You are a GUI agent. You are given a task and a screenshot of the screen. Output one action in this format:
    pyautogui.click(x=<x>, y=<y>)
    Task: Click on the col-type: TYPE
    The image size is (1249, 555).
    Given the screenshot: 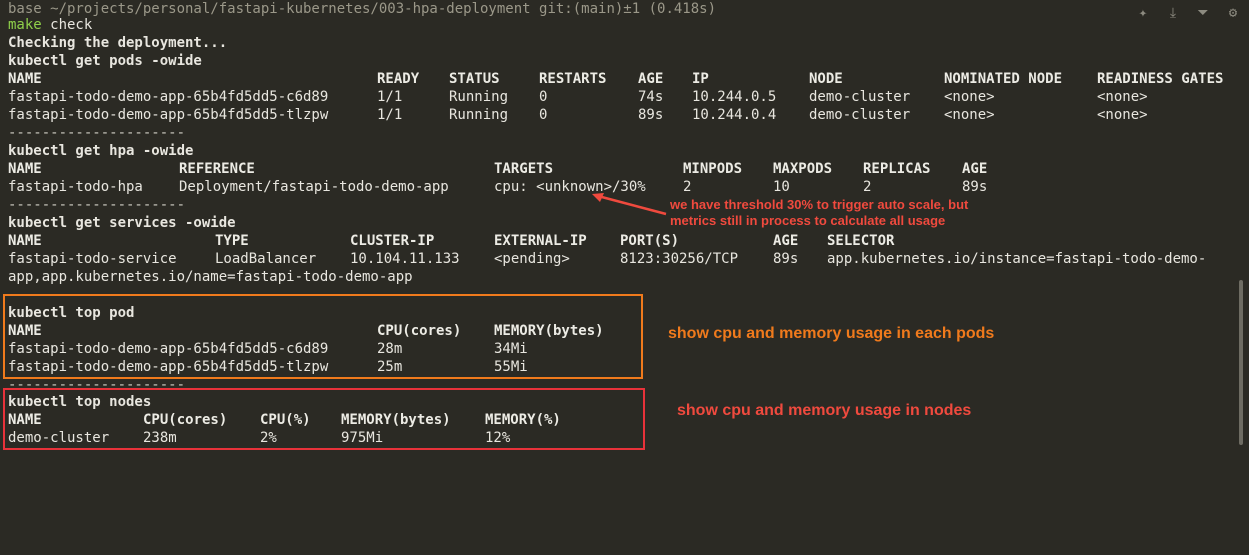 What is the action you would take?
    pyautogui.click(x=232, y=241)
    